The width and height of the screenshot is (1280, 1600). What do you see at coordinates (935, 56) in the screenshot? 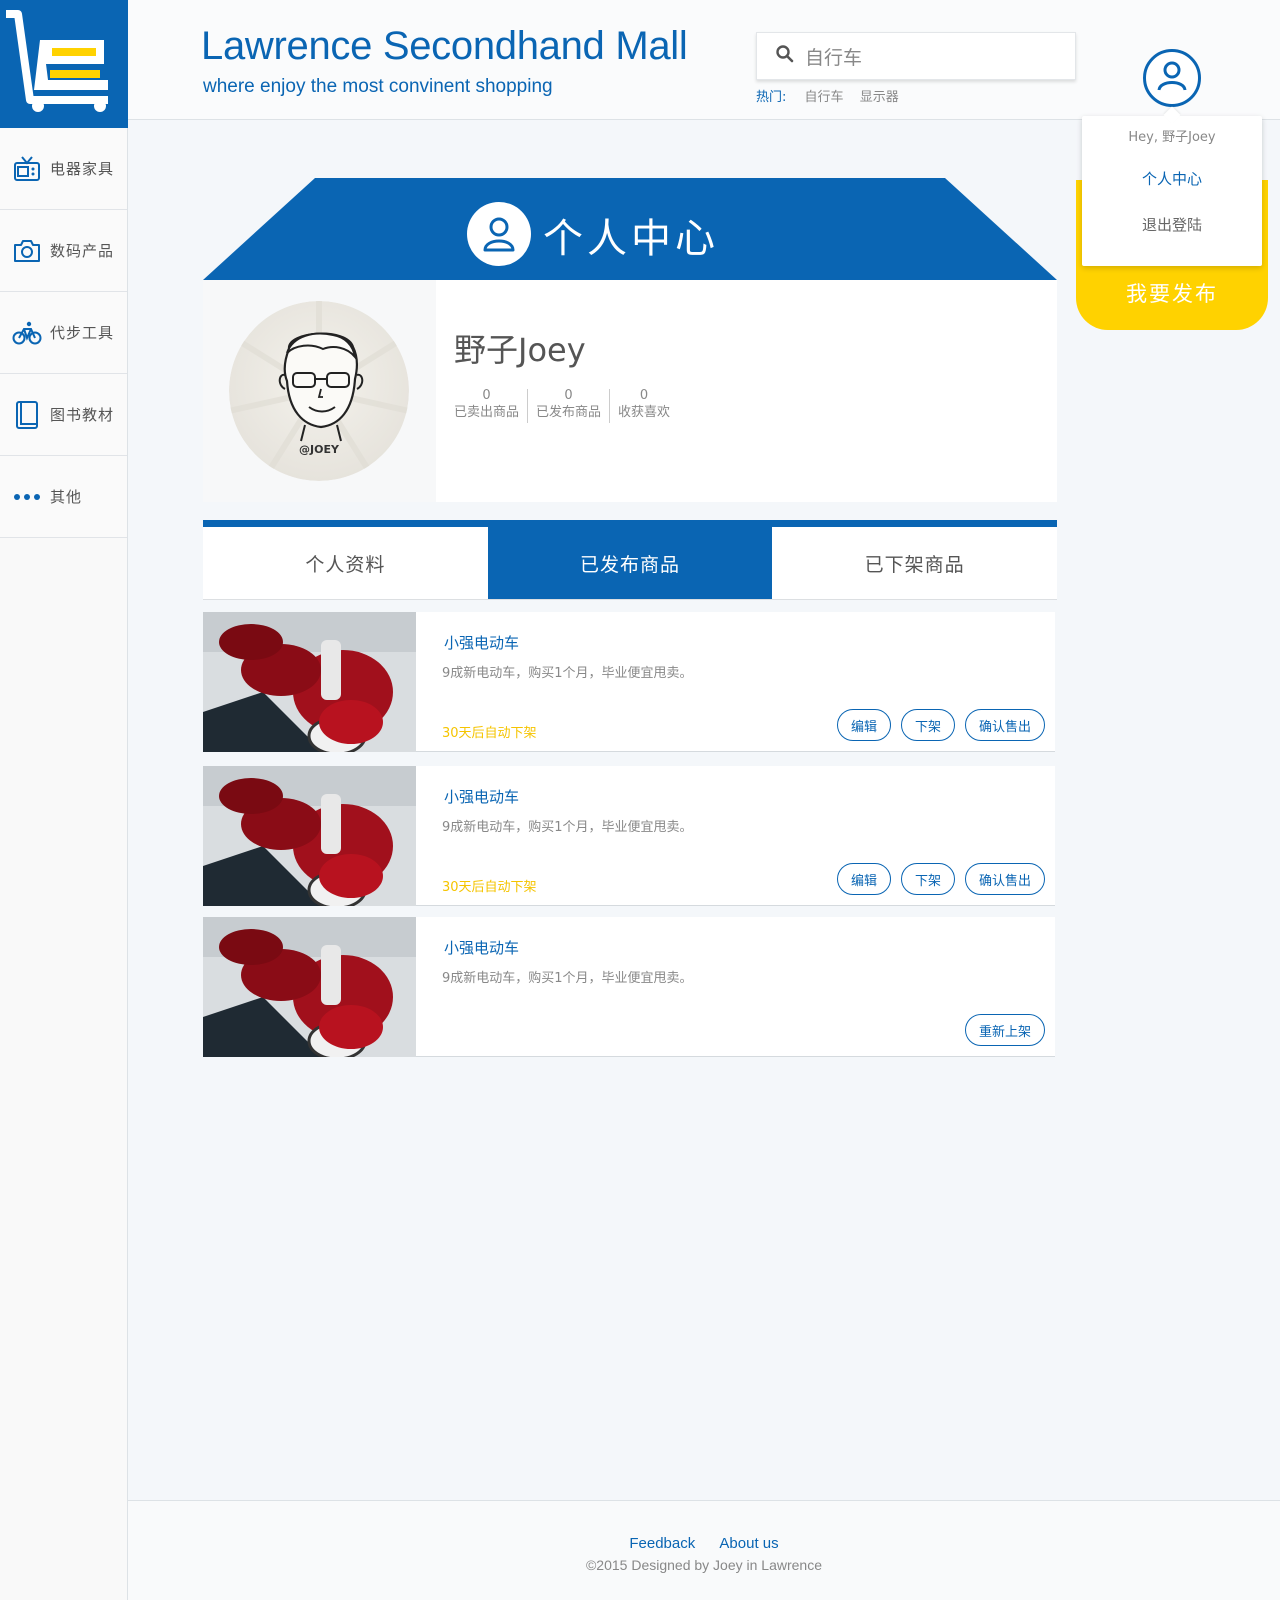
I see `search-input` at bounding box center [935, 56].